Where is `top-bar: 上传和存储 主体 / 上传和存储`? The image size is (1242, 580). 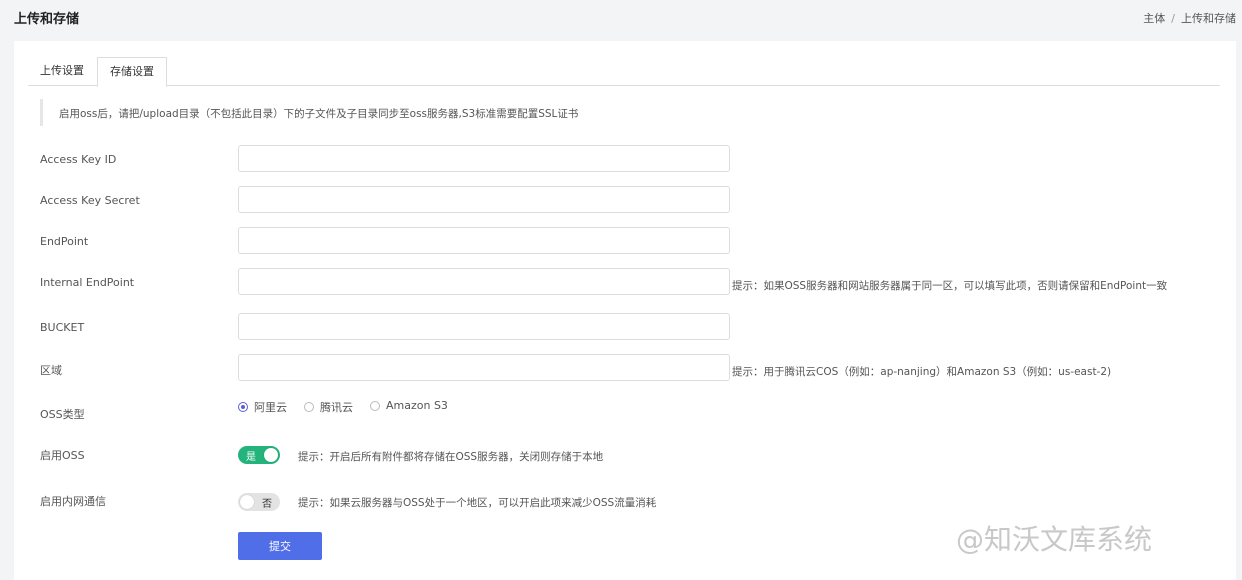
top-bar: 上传和存储 主体 / 上传和存储 is located at coordinates (621, 20).